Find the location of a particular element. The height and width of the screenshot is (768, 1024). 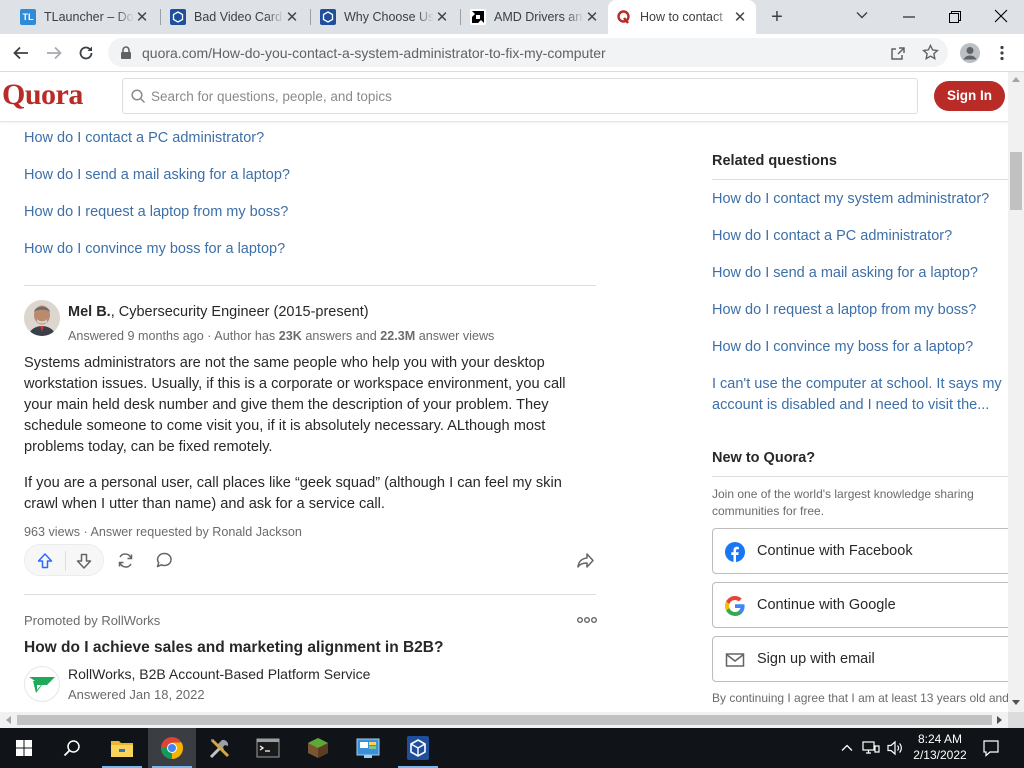

upvote-icon is located at coordinates (45, 561).